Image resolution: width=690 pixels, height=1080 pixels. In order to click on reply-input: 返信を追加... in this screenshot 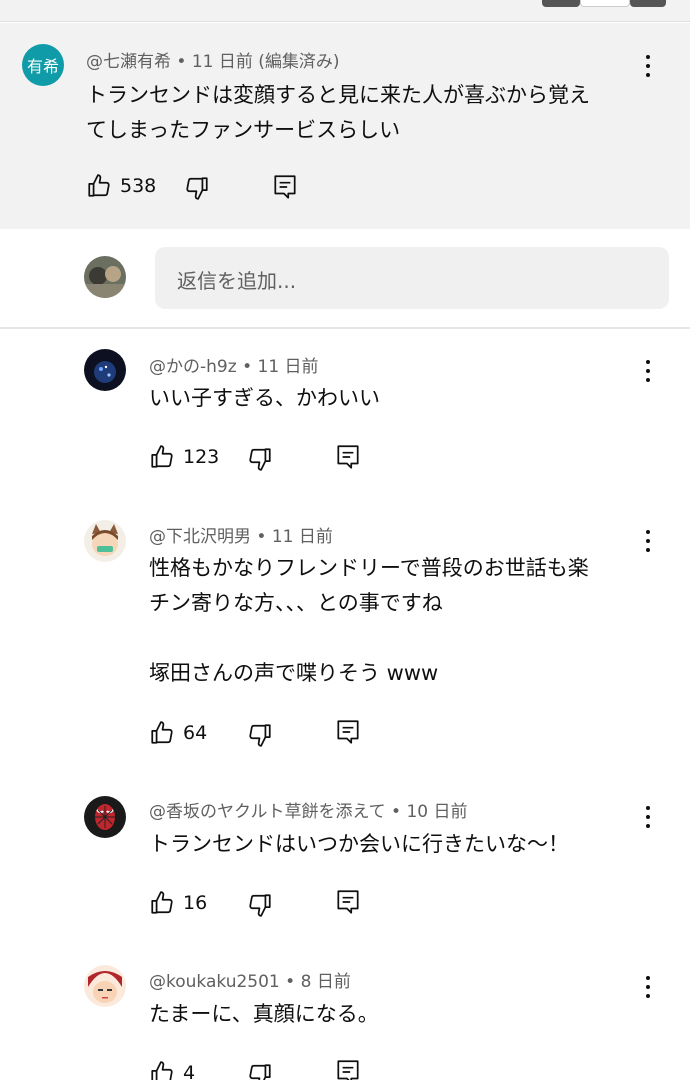, I will do `click(412, 278)`.